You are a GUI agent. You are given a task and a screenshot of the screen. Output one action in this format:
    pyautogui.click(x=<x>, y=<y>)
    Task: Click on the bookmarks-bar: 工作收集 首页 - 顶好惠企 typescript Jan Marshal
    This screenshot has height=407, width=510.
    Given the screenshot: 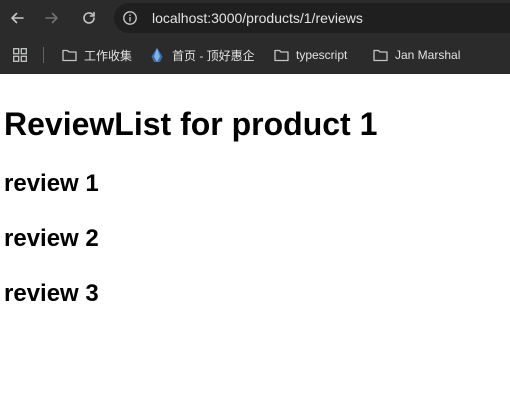 What is the action you would take?
    pyautogui.click(x=255, y=55)
    